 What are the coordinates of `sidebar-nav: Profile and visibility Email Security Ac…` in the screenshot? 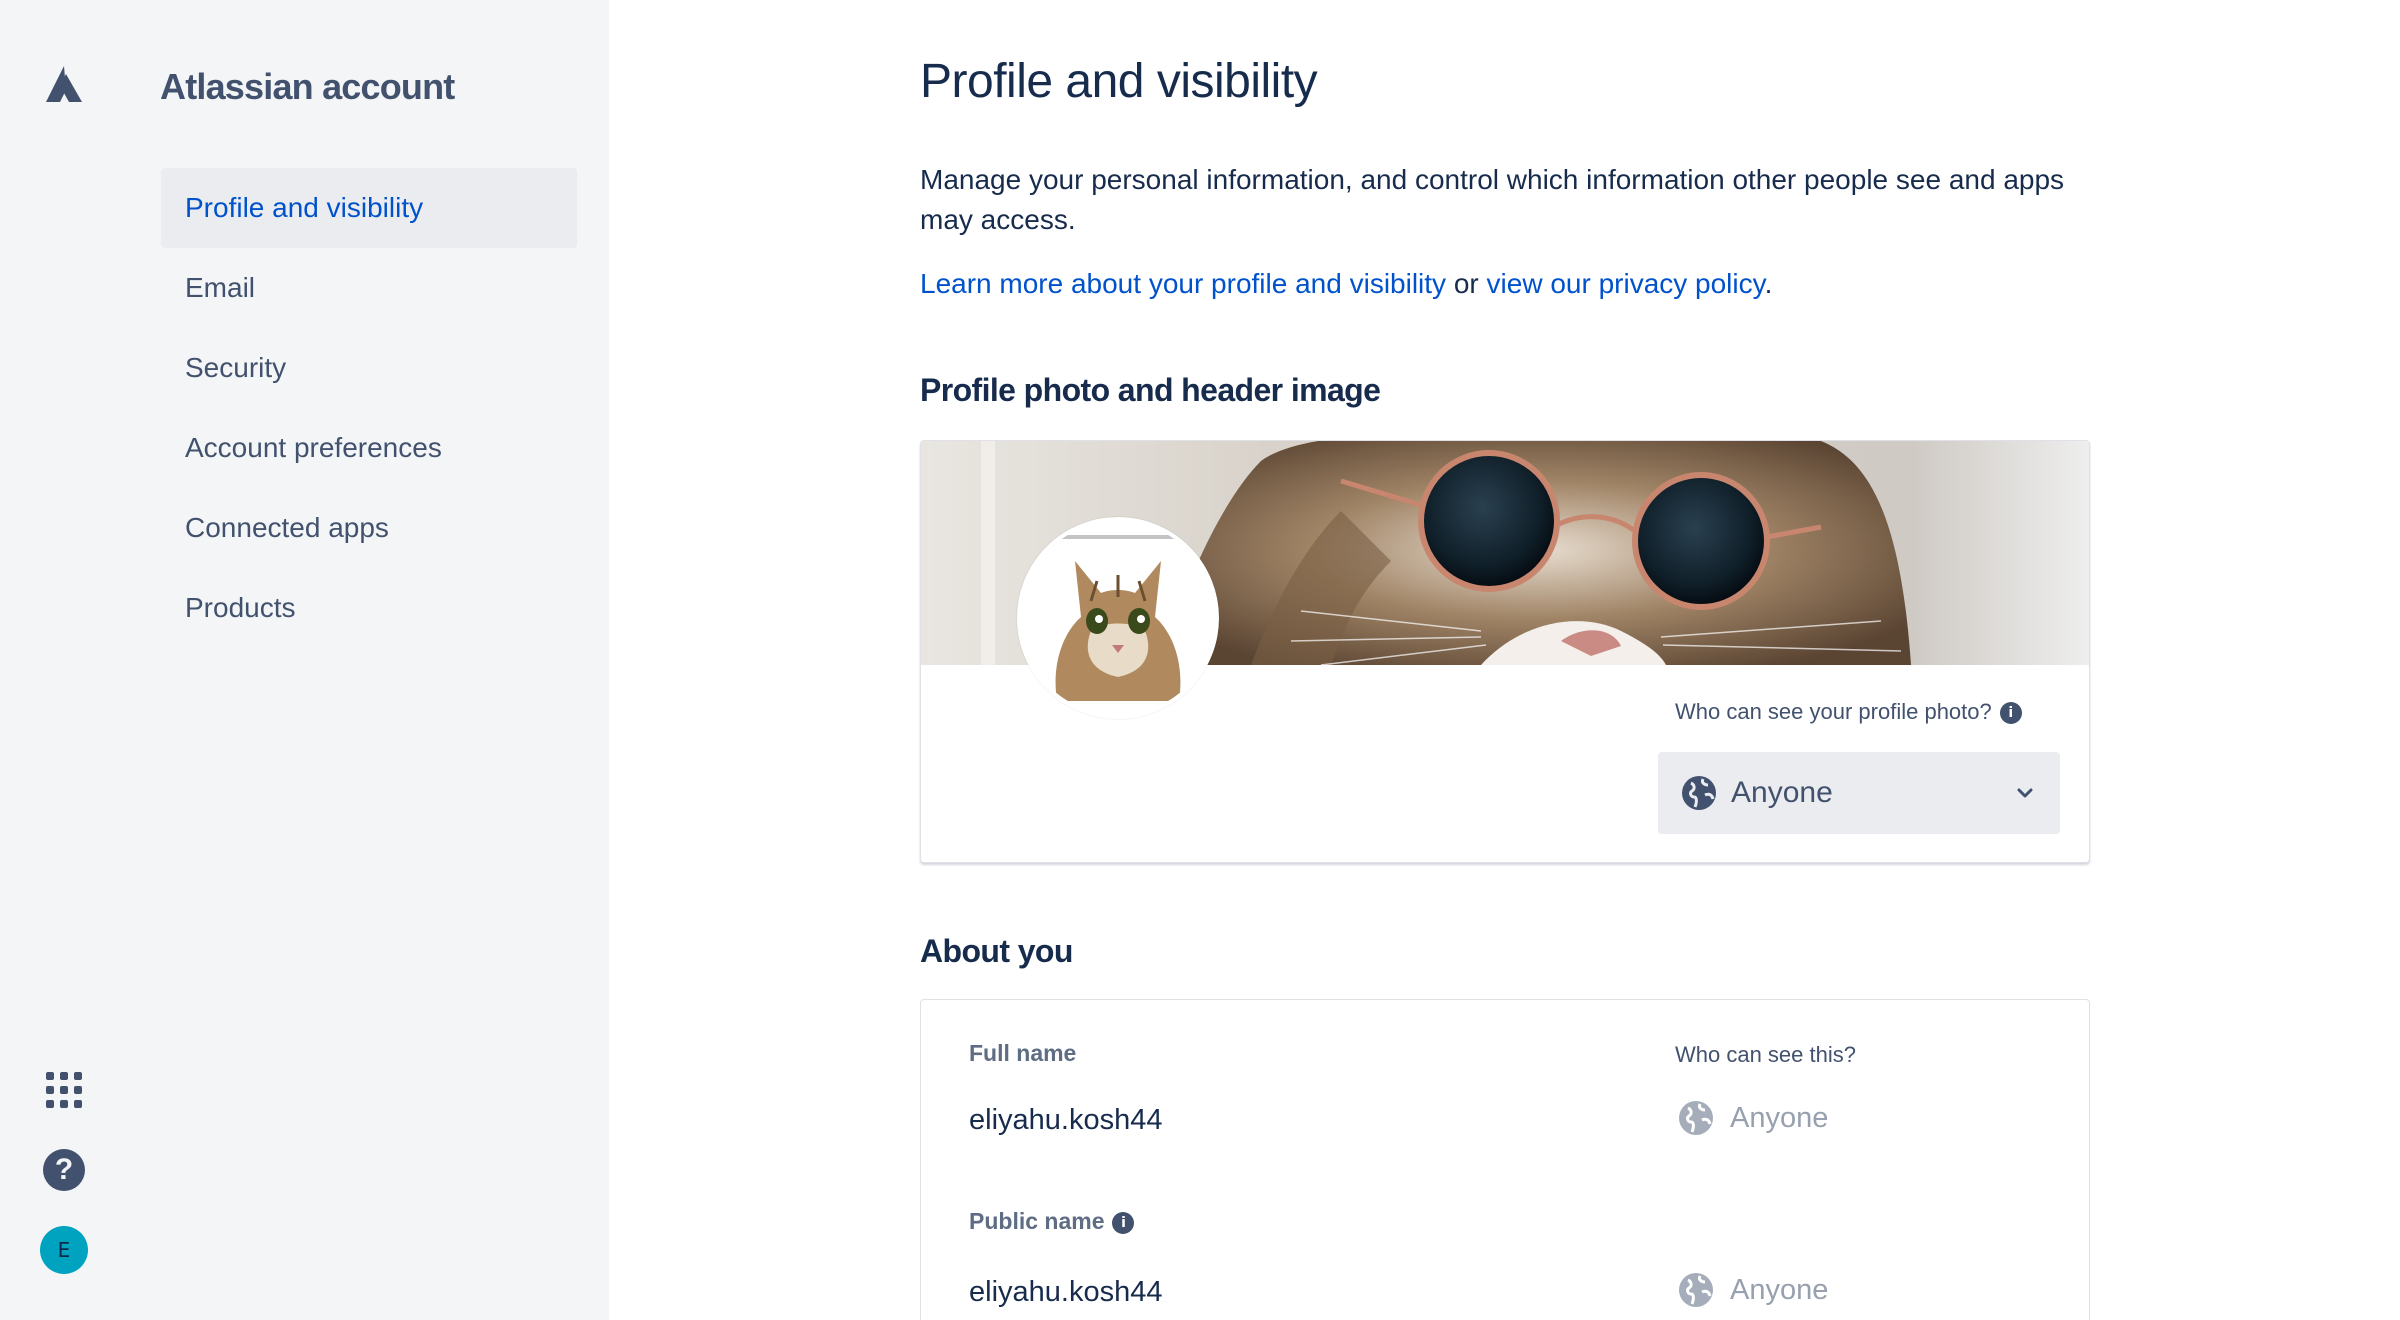 It's located at (369, 408).